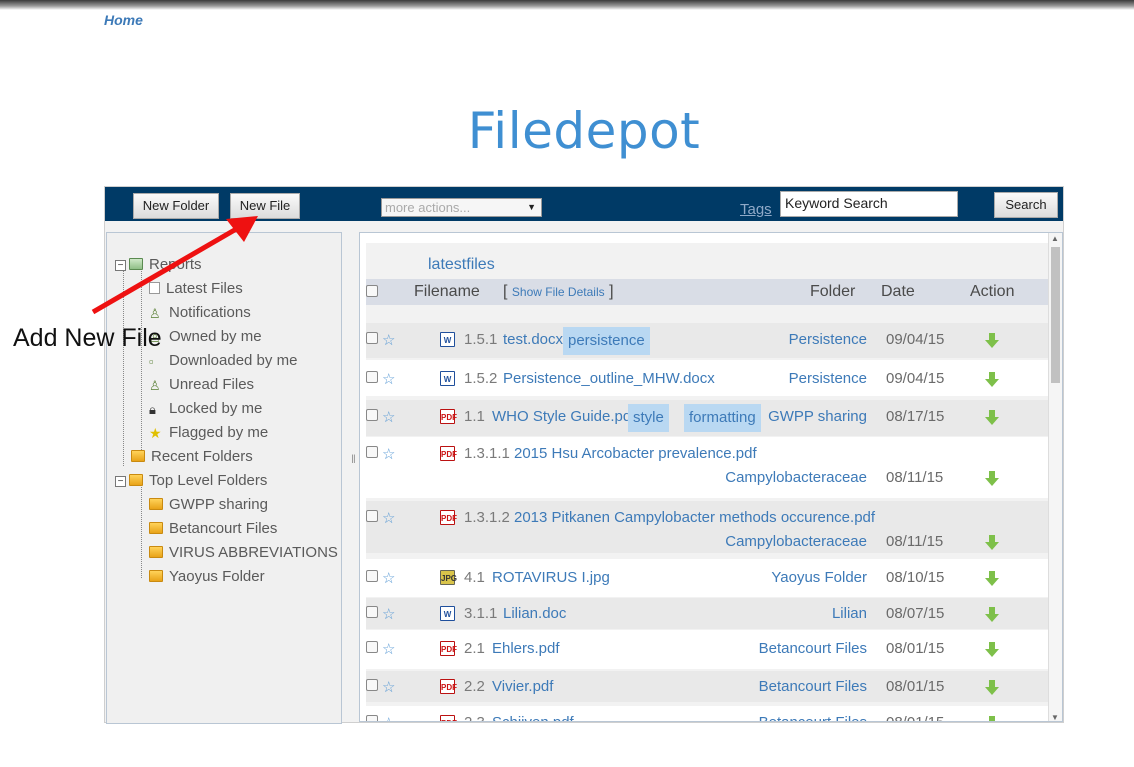 Image resolution: width=1134 pixels, height=767 pixels. I want to click on file-name-link: Vivier.pdf, so click(522, 686).